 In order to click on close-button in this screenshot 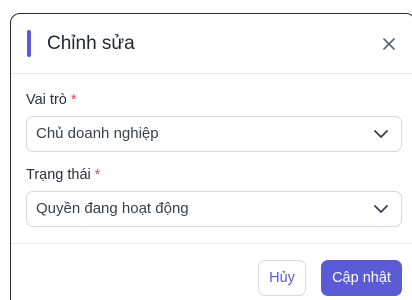, I will do `click(389, 44)`.